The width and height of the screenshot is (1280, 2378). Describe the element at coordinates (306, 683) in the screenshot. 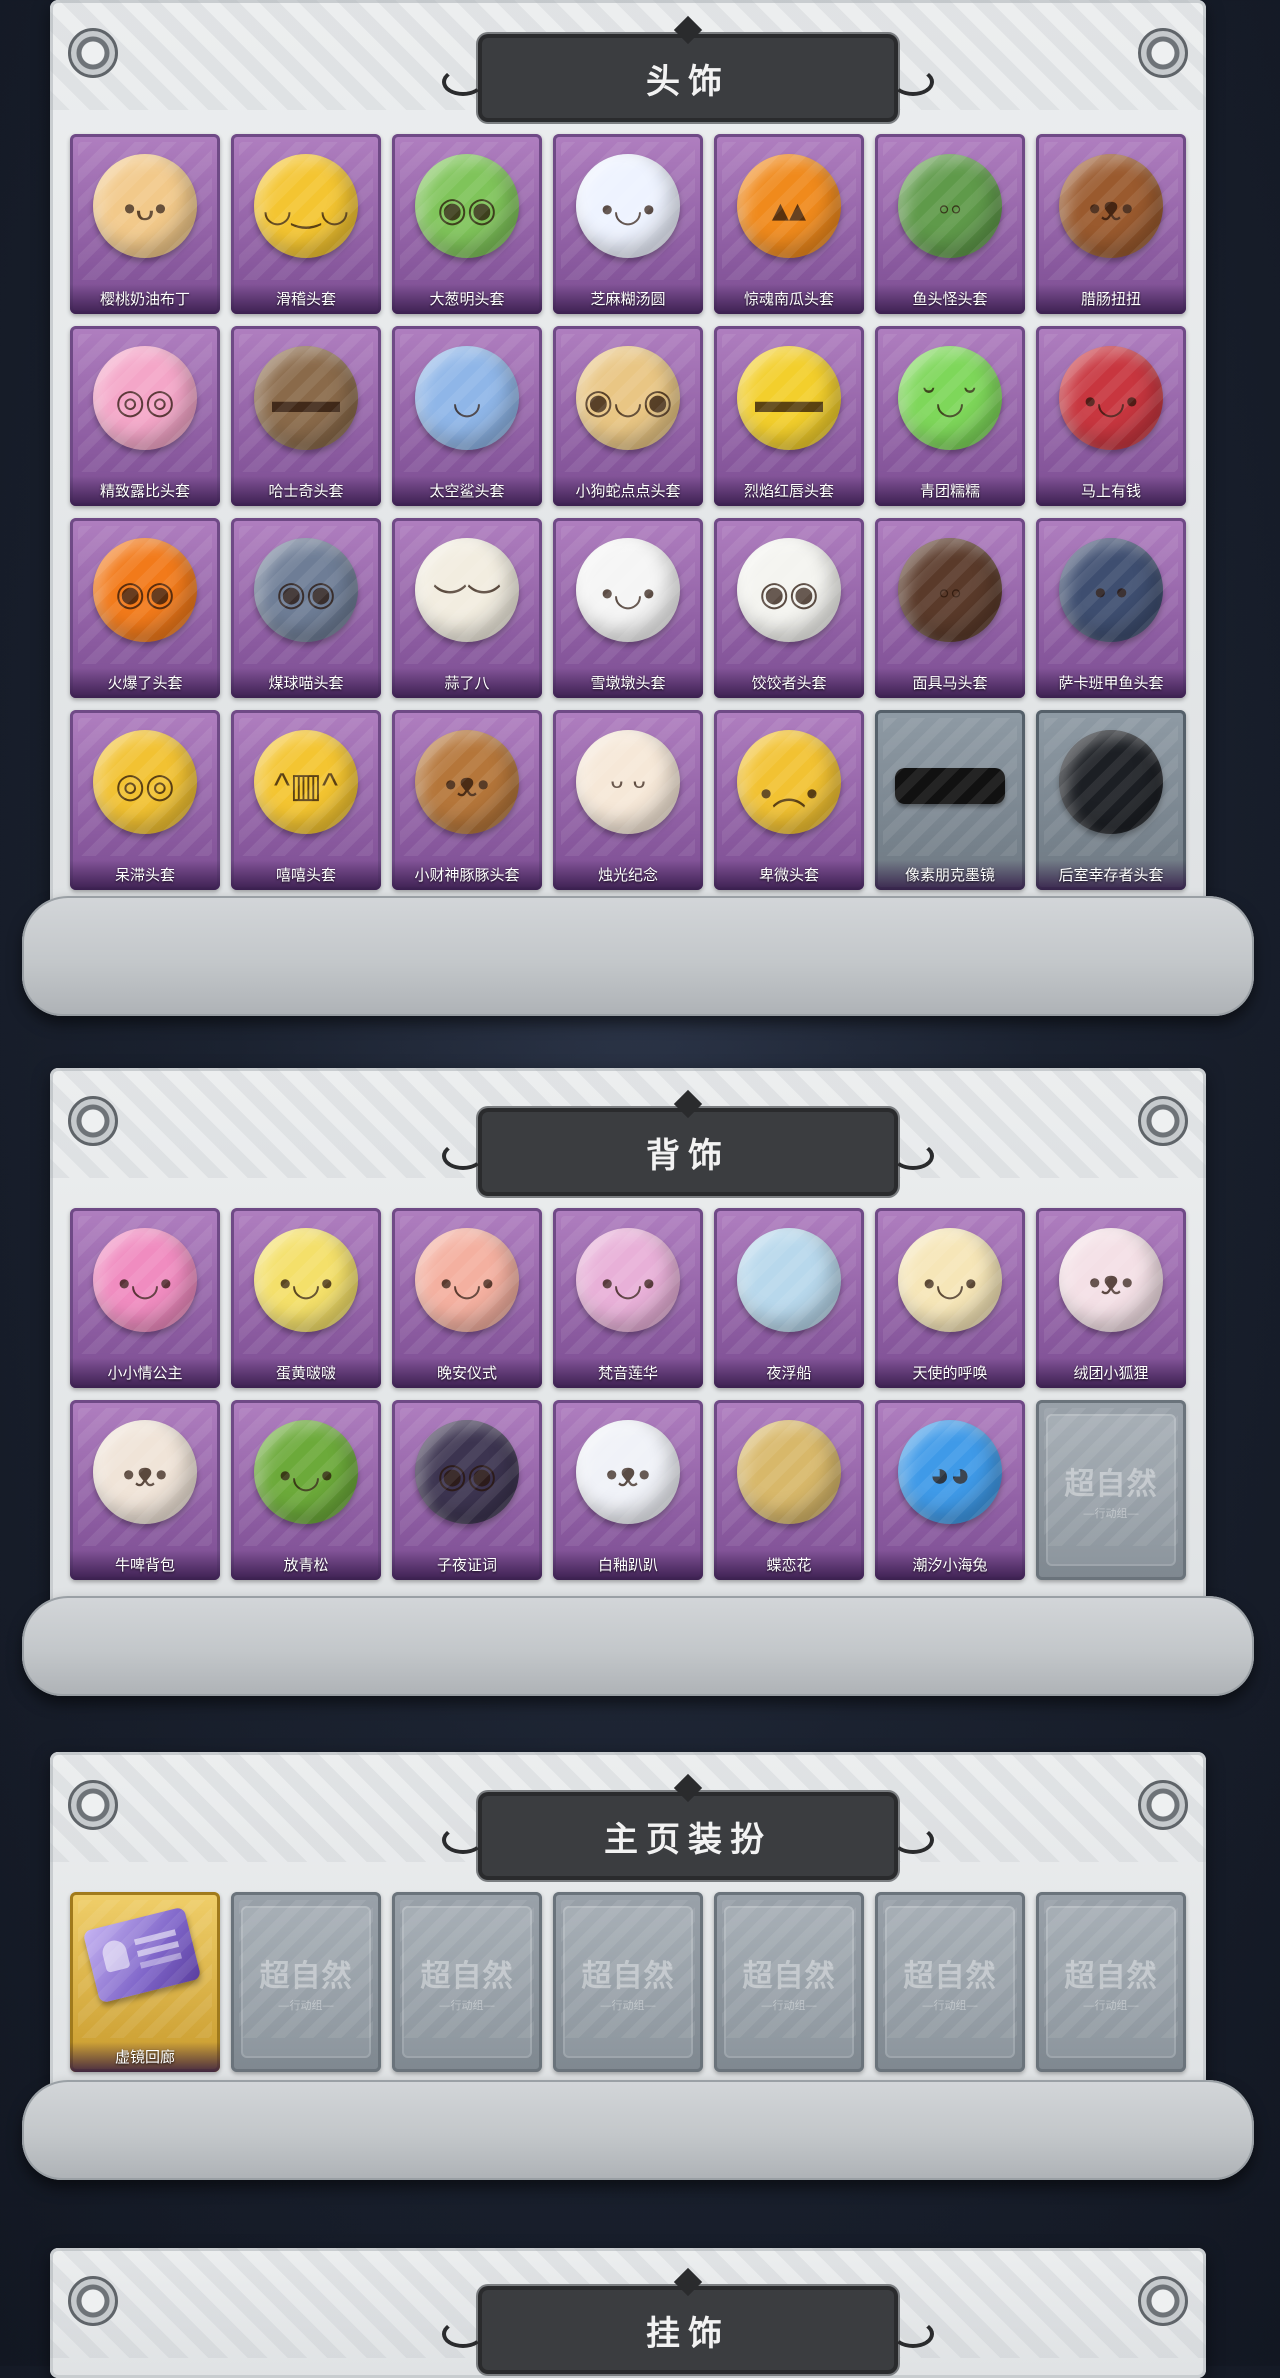

I see `item-label: 煤球喵头套` at that location.